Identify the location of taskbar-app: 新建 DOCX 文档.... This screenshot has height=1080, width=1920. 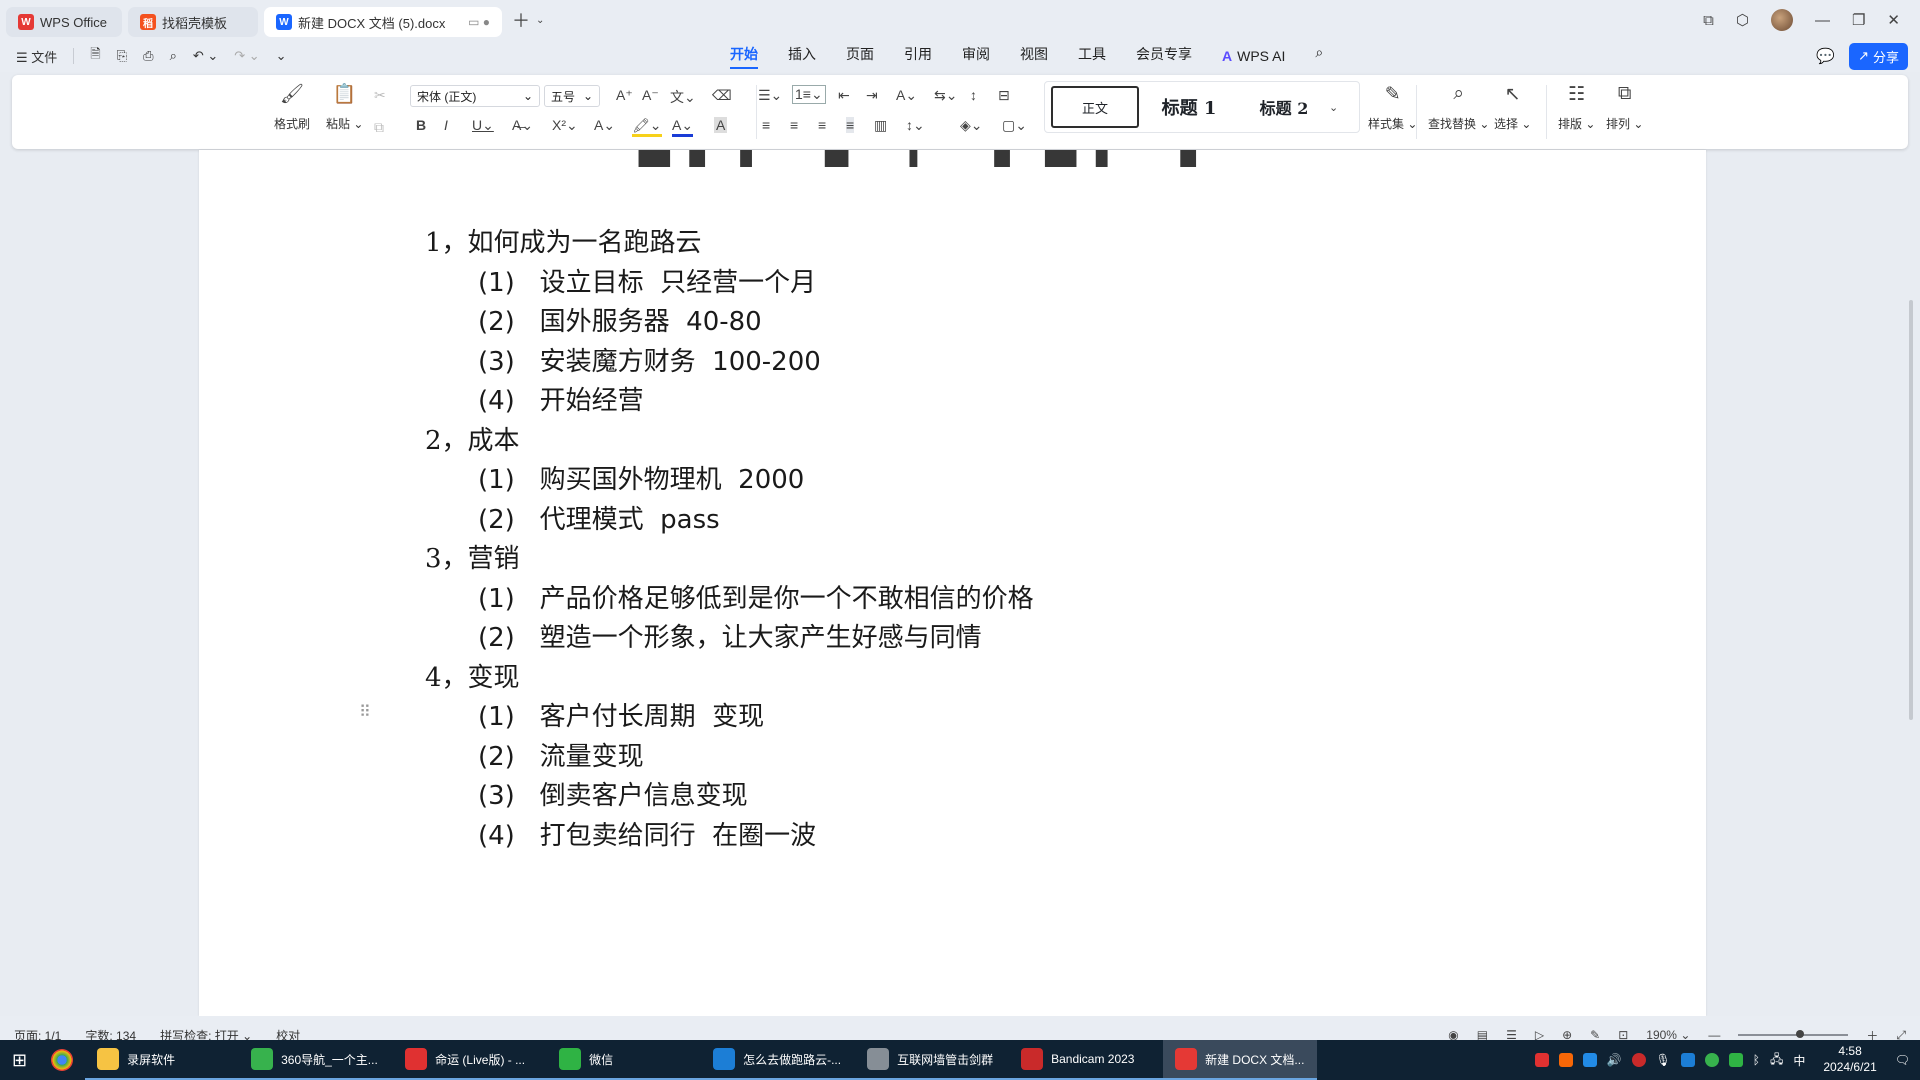
(1240, 1060).